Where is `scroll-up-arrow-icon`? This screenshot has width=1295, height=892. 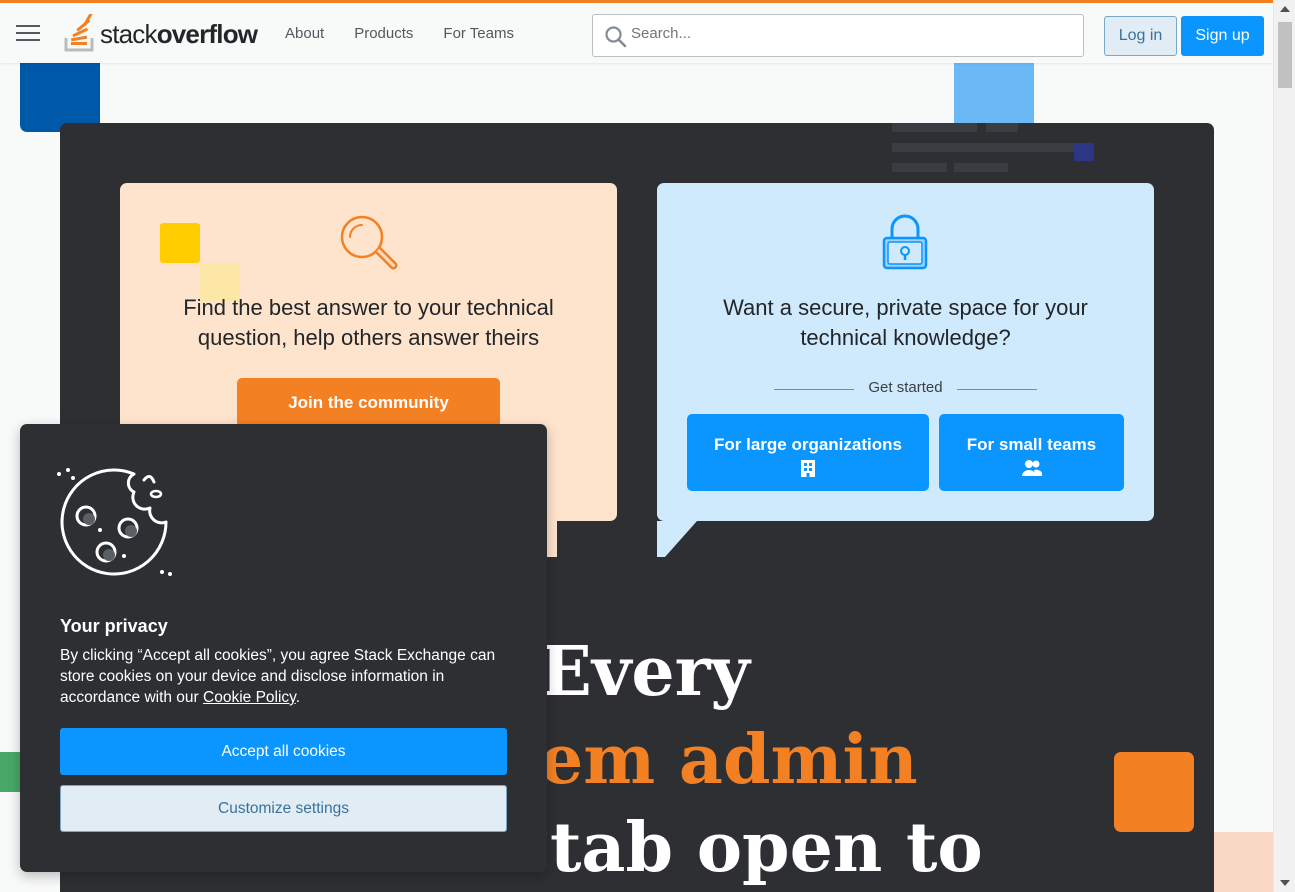
scroll-up-arrow-icon is located at coordinates (1285, 9).